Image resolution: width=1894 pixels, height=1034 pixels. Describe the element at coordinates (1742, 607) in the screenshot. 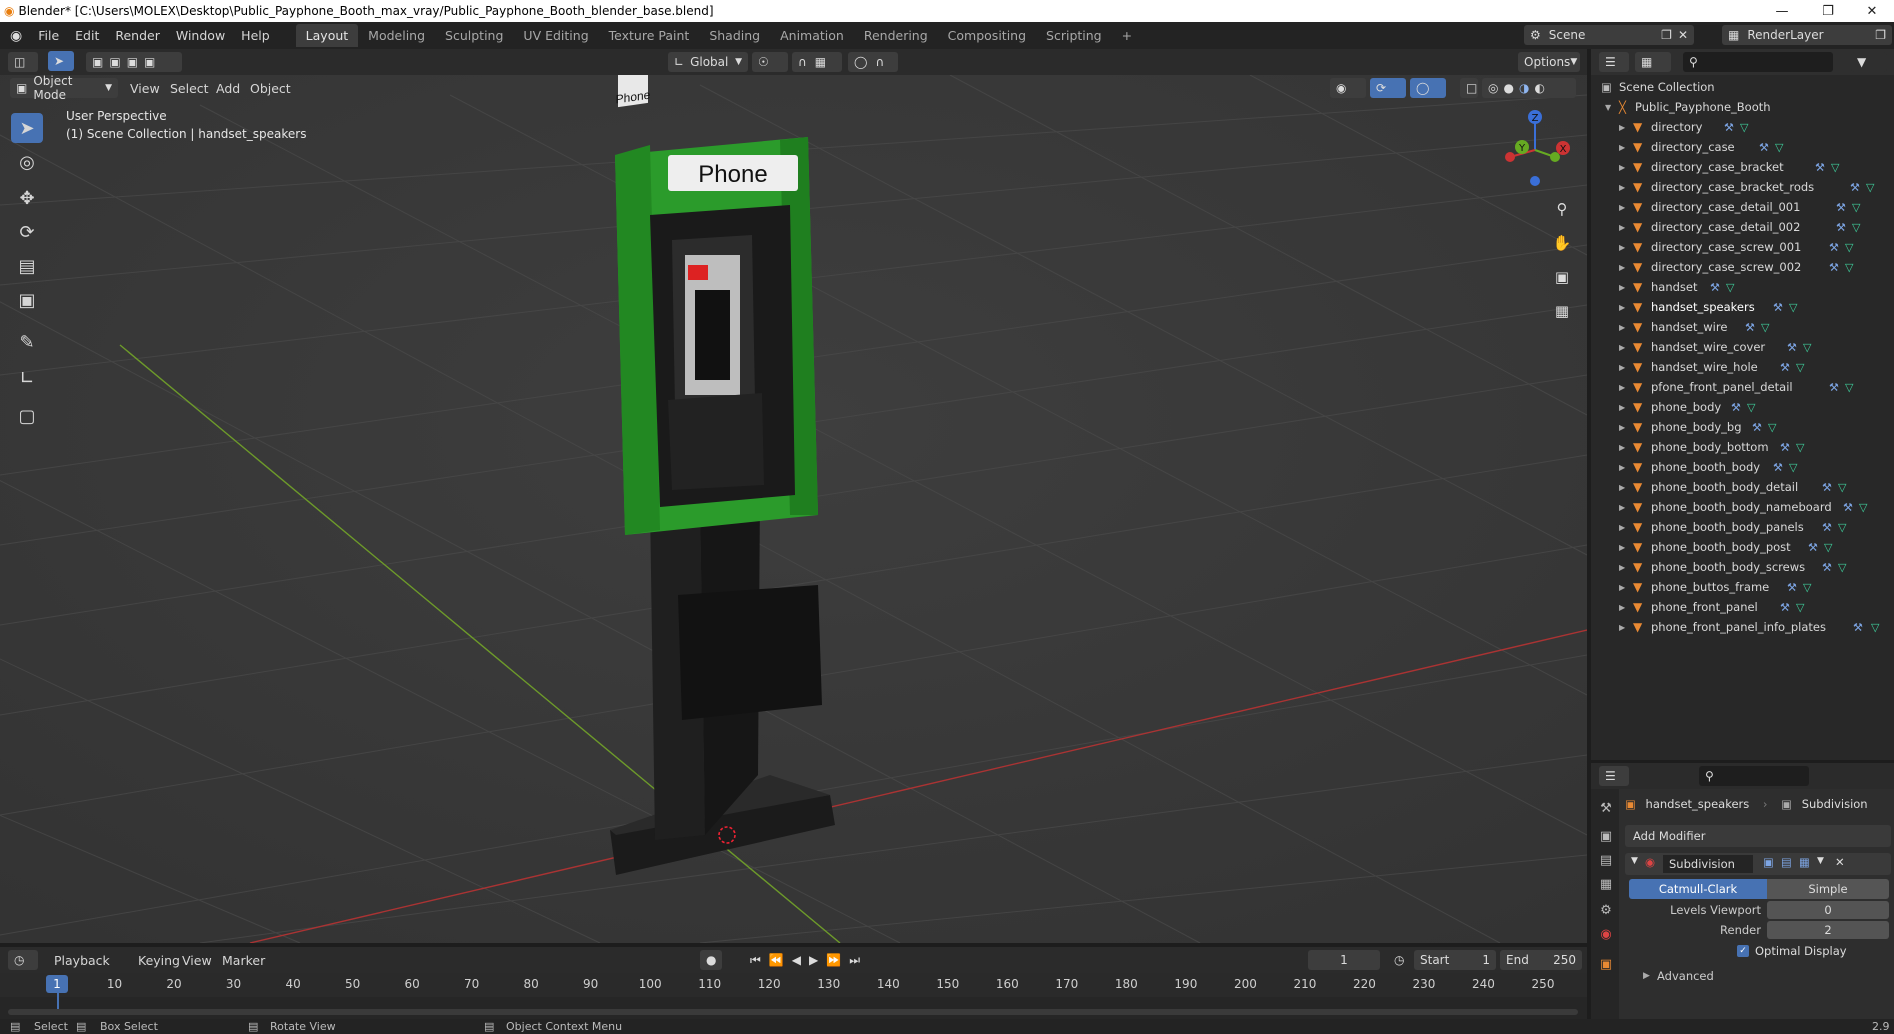

I see `outliner-item: ▶ ▼ phone_front_panel ⚒ ▽` at that location.